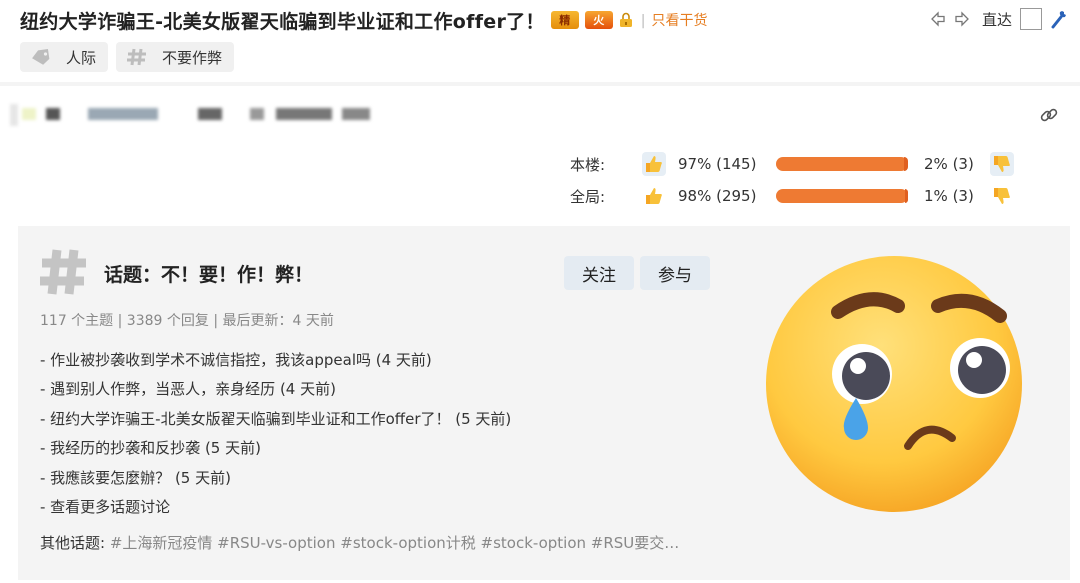 This screenshot has width=1080, height=583. What do you see at coordinates (588, 164) in the screenshot?
I see `vote-label: 本楼:` at bounding box center [588, 164].